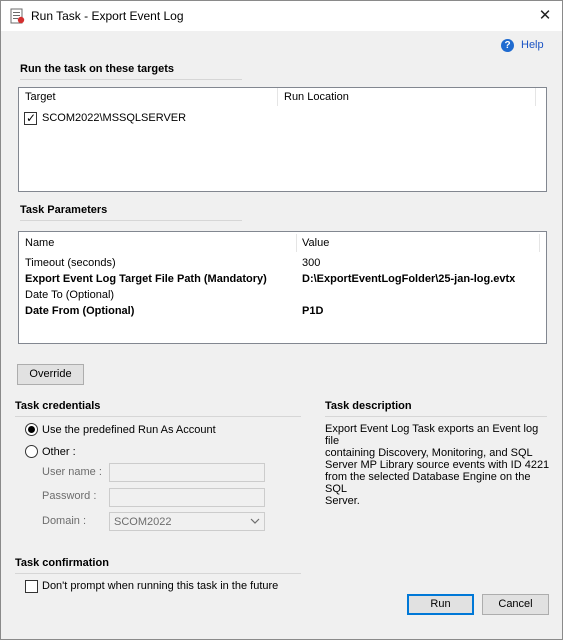 The height and width of the screenshot is (640, 563). Describe the element at coordinates (312, 311) in the screenshot. I see `parameter-value: P1D` at that location.